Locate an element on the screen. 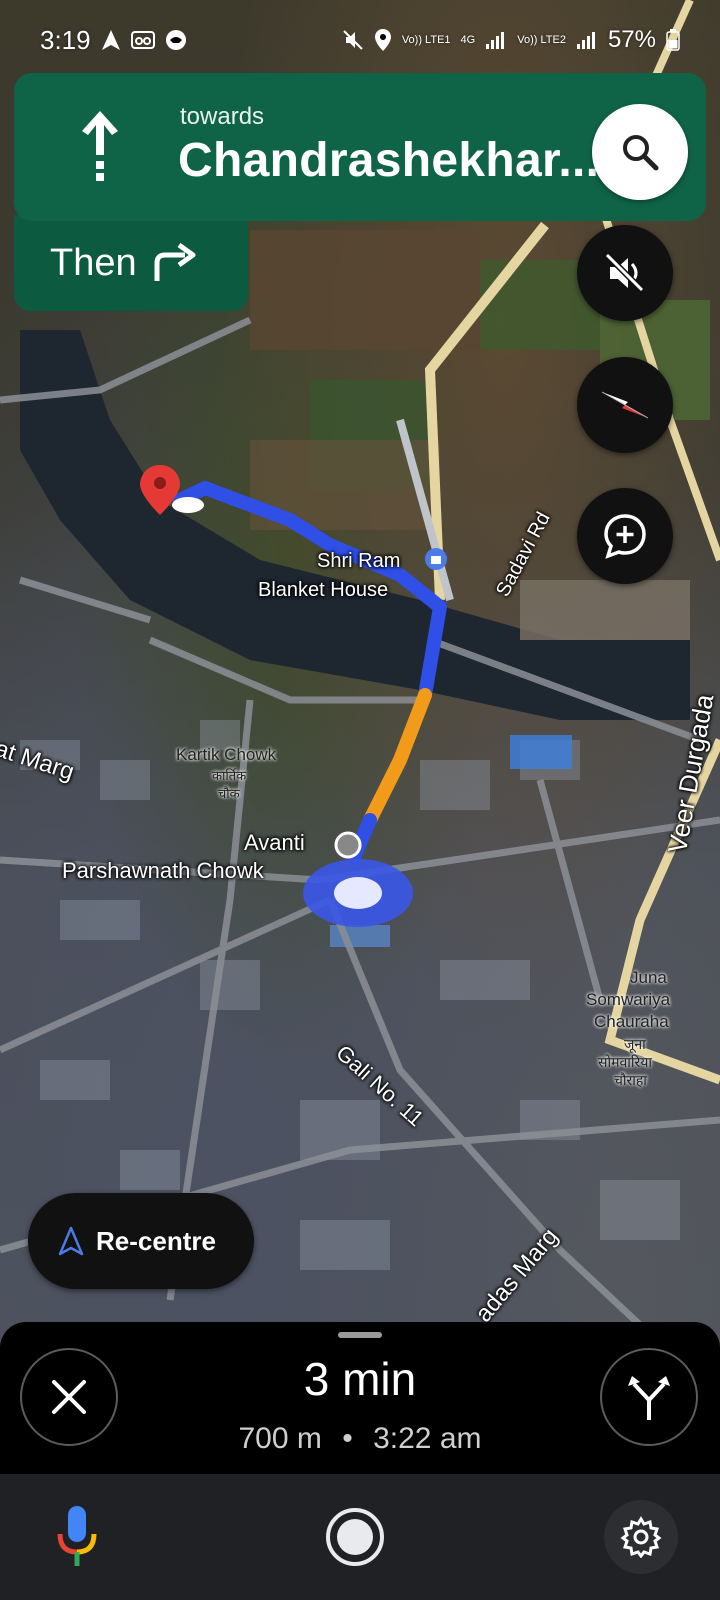  add-report-button is located at coordinates (625, 536).